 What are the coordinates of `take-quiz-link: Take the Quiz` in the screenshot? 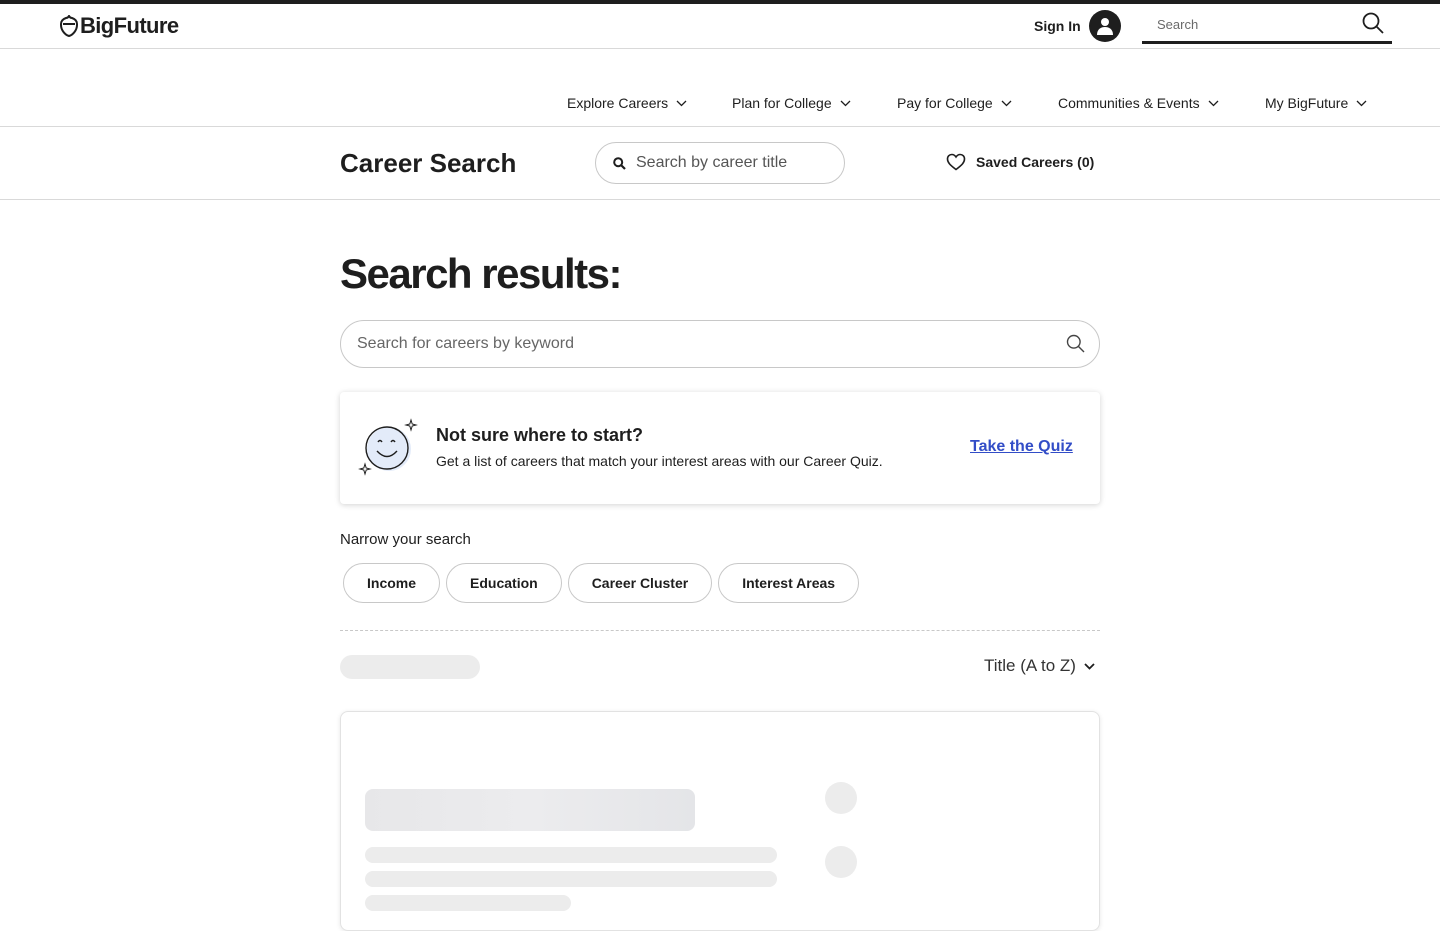 It's located at (1021, 447).